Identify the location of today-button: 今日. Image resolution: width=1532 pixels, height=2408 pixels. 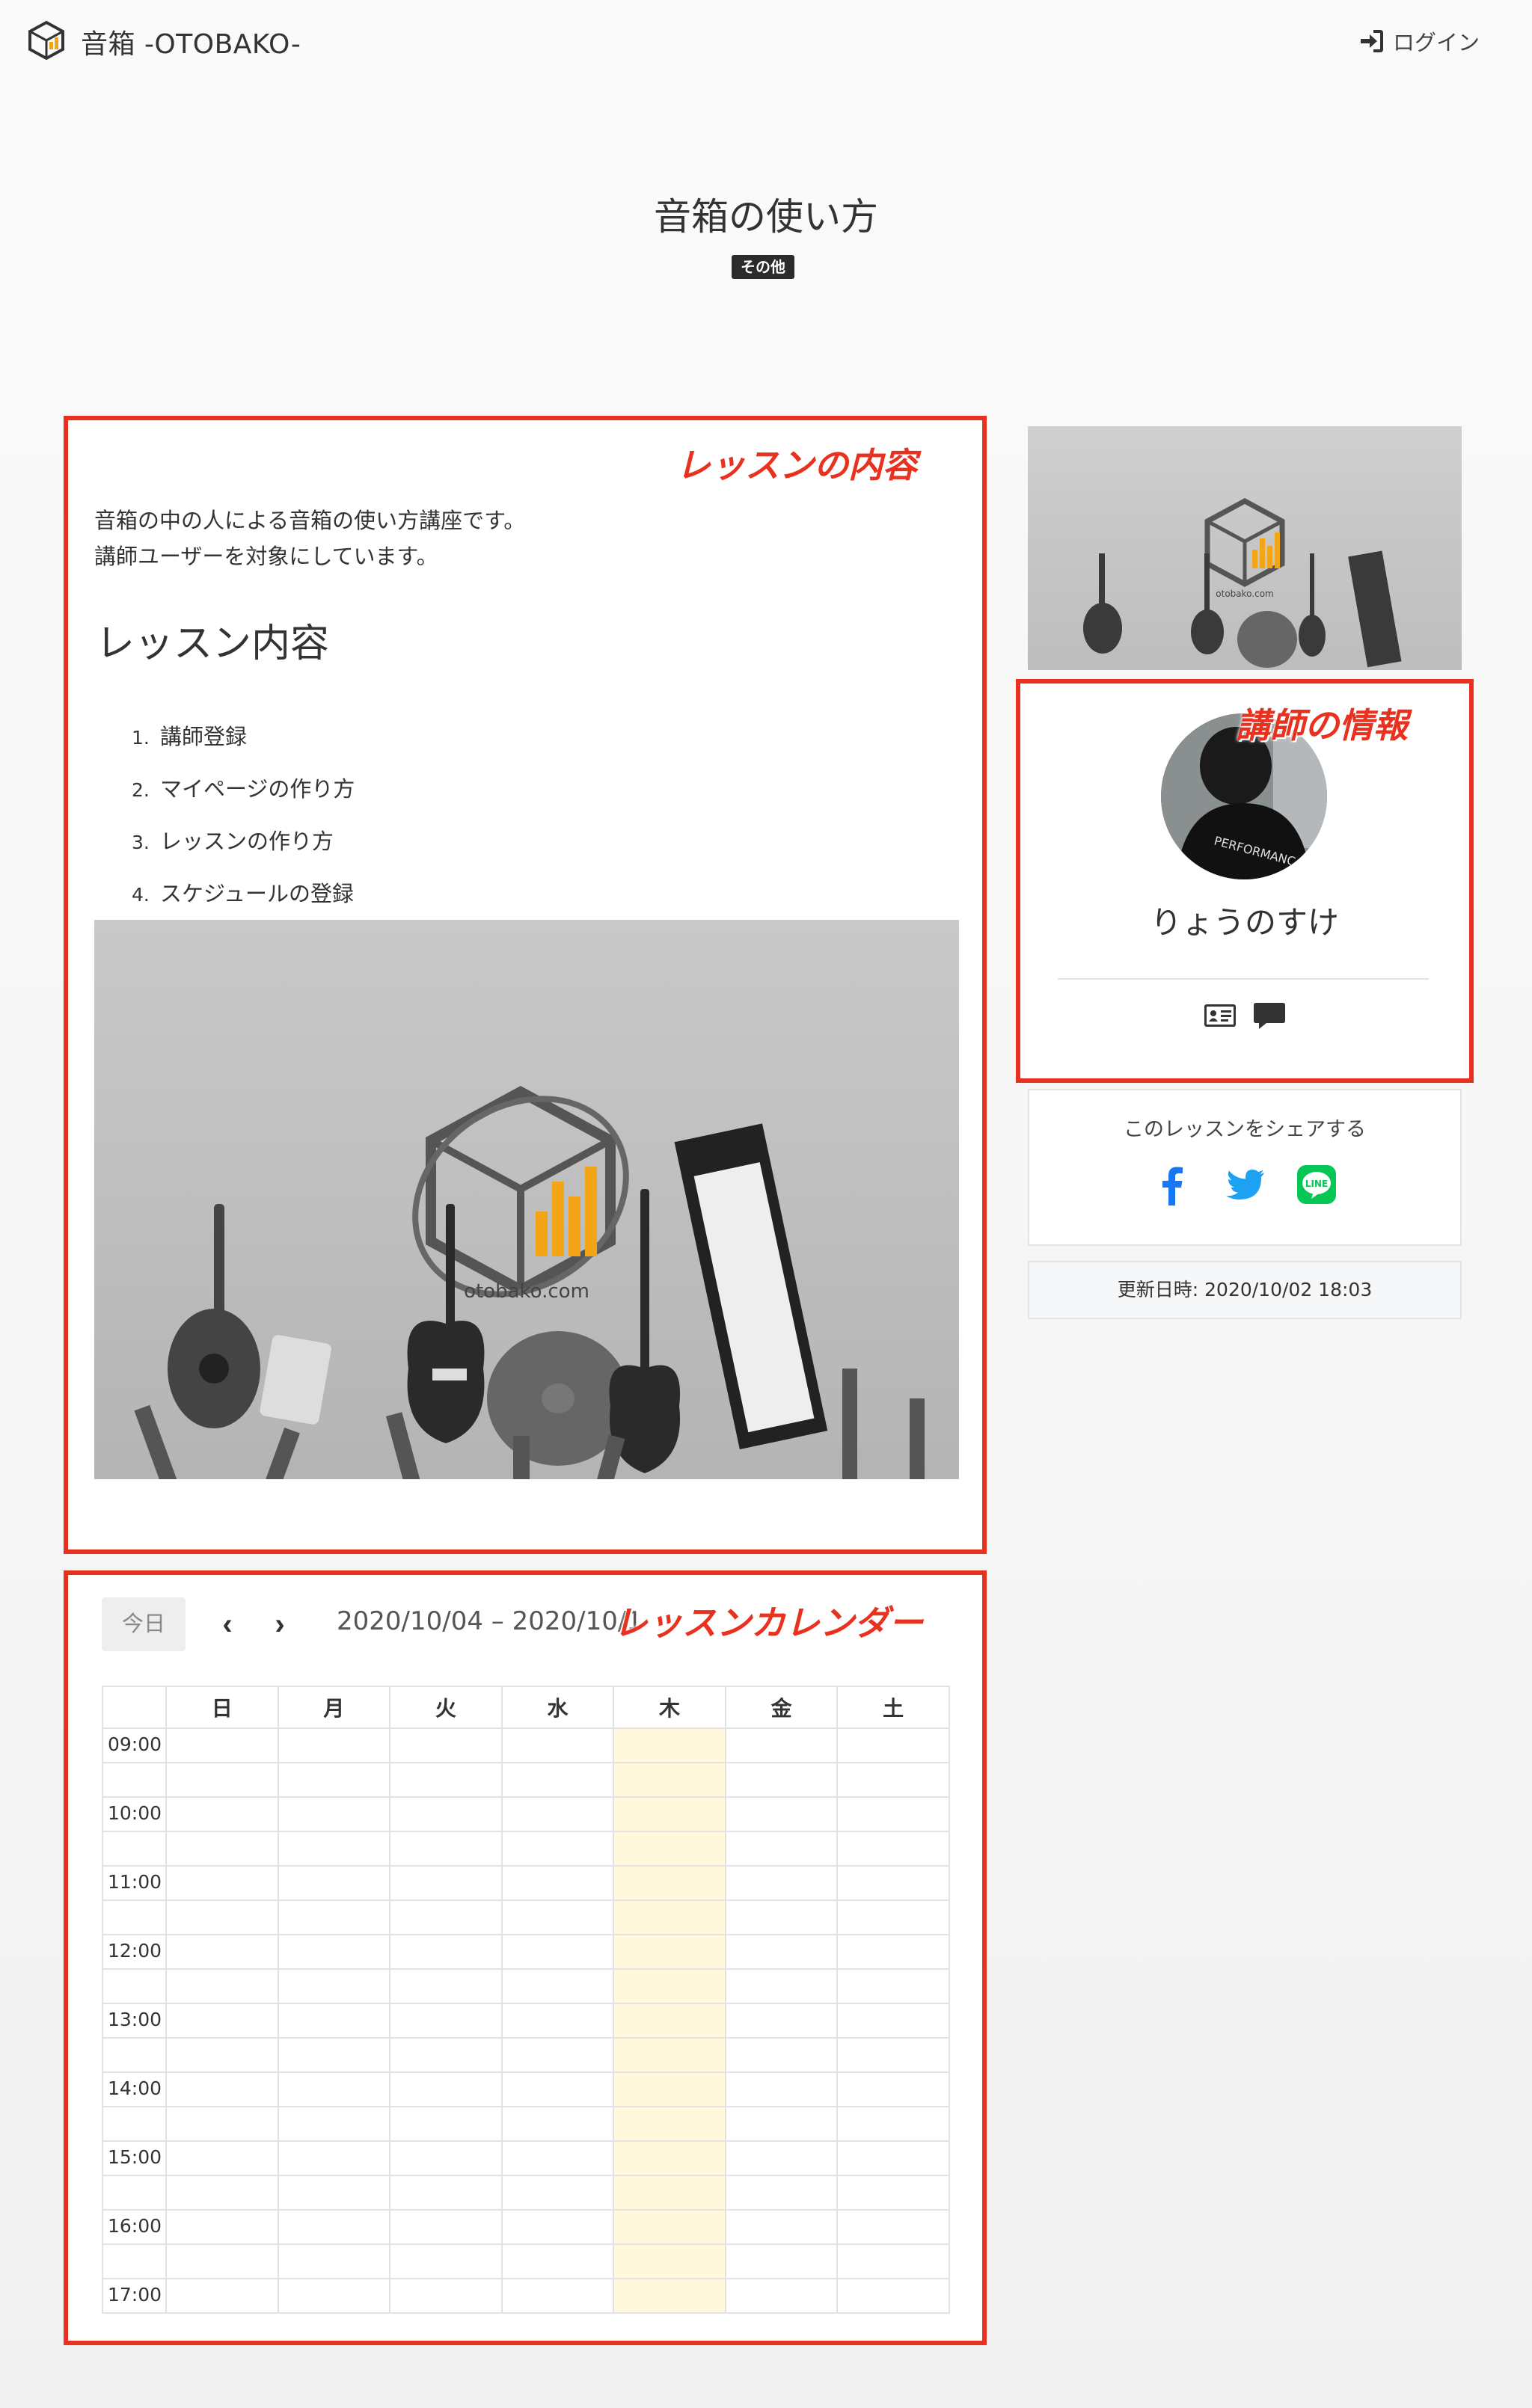
(144, 1624).